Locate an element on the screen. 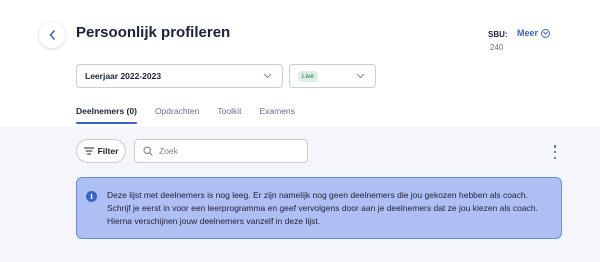  info-icon: i is located at coordinates (91, 196).